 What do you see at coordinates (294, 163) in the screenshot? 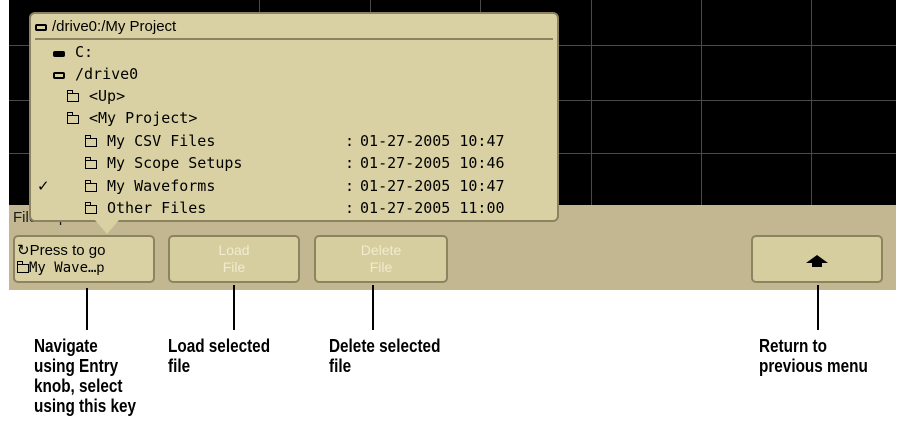
I see `tree-item-my-scope-setups: My Scope Setups : 01-27-2005 10:46` at bounding box center [294, 163].